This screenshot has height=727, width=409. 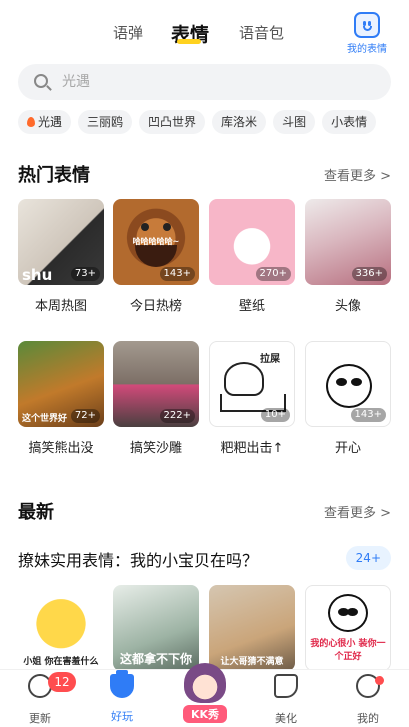 I want to click on search-icon, so click(x=41, y=81).